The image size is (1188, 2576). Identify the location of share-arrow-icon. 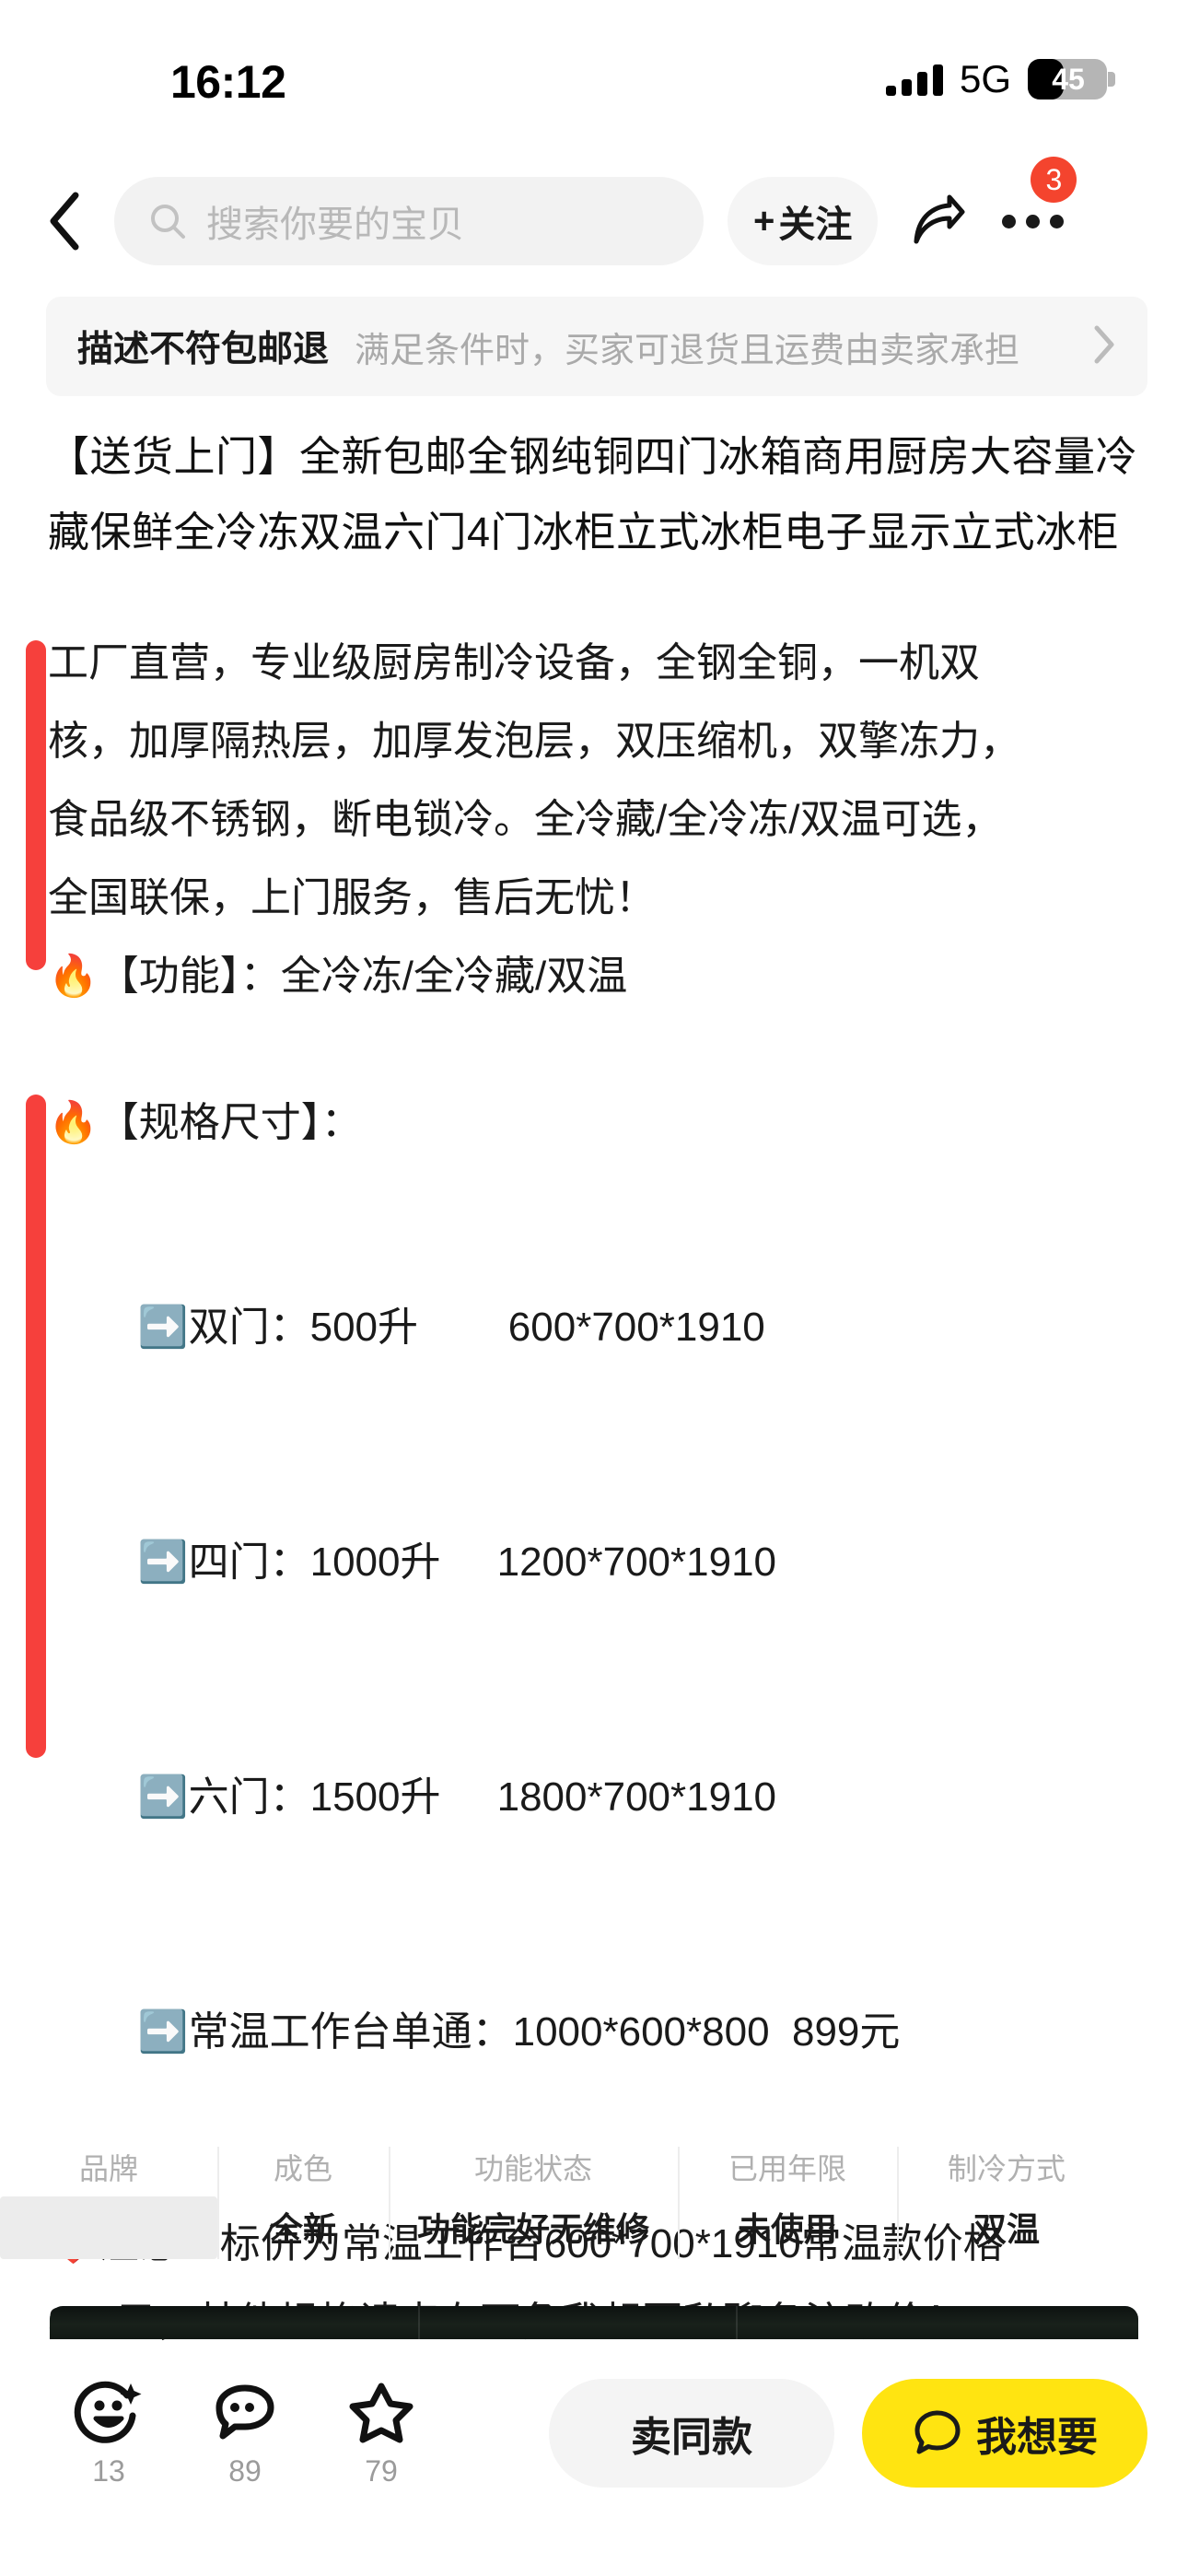
(939, 219).